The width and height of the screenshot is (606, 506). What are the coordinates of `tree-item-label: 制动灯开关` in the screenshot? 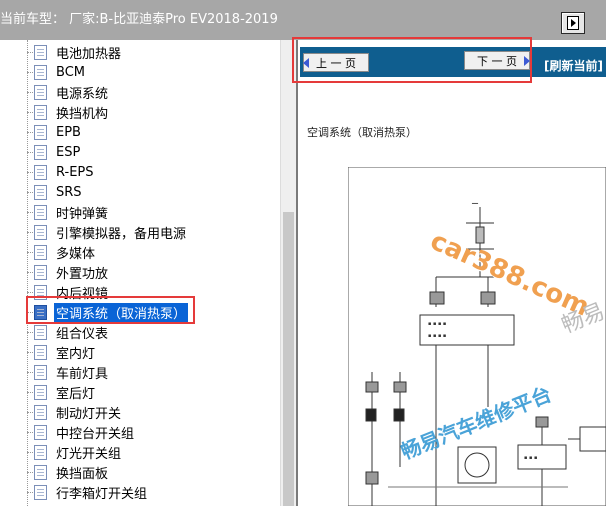 It's located at (89, 414).